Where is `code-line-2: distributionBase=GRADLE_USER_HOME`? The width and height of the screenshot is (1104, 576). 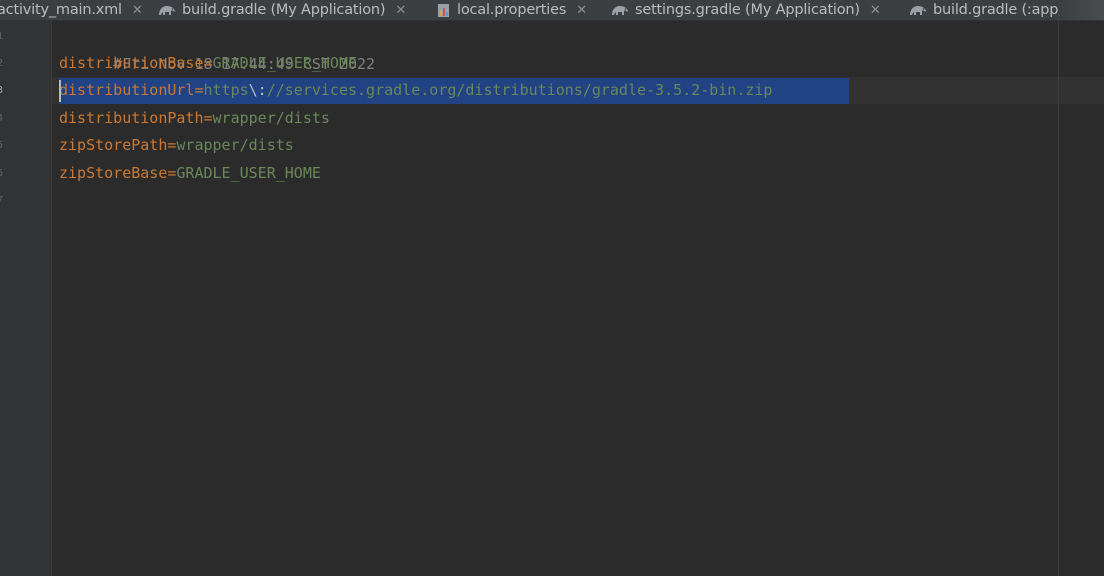
code-line-2: distributionBase=GRADLE_USER_HOME is located at coordinates (208, 64).